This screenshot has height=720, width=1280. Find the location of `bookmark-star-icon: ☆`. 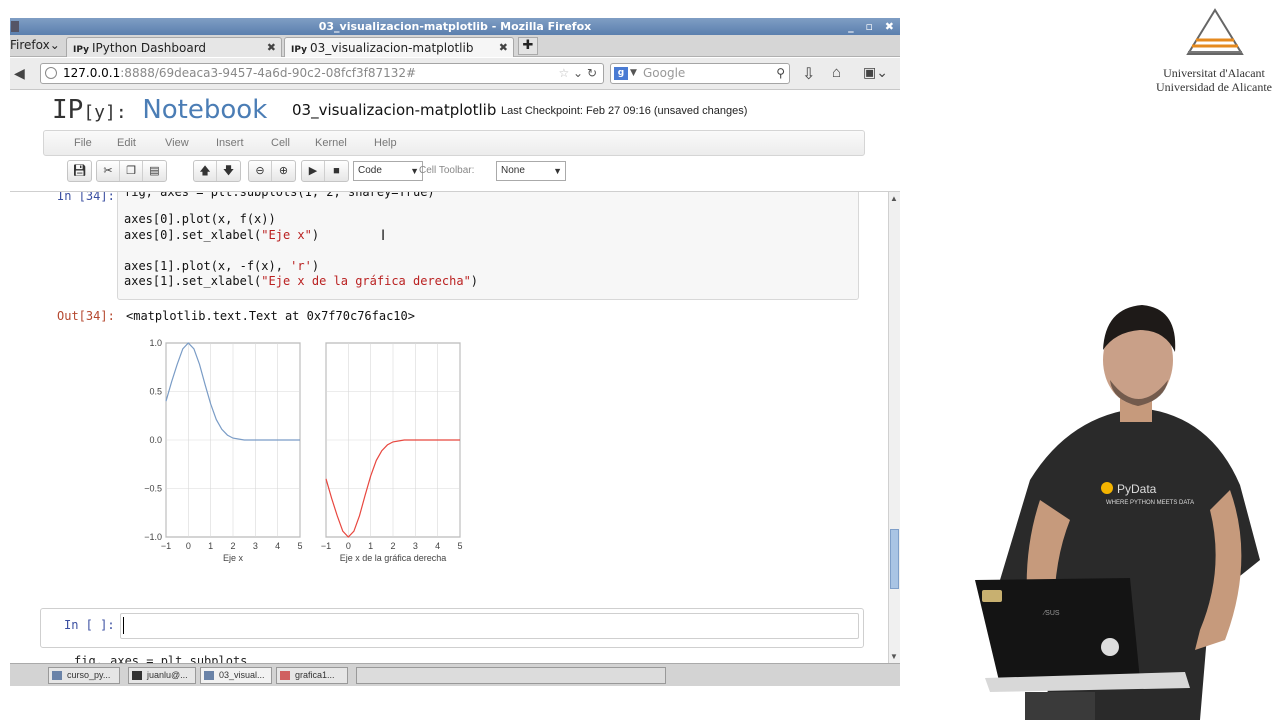

bookmark-star-icon: ☆ is located at coordinates (563, 73).